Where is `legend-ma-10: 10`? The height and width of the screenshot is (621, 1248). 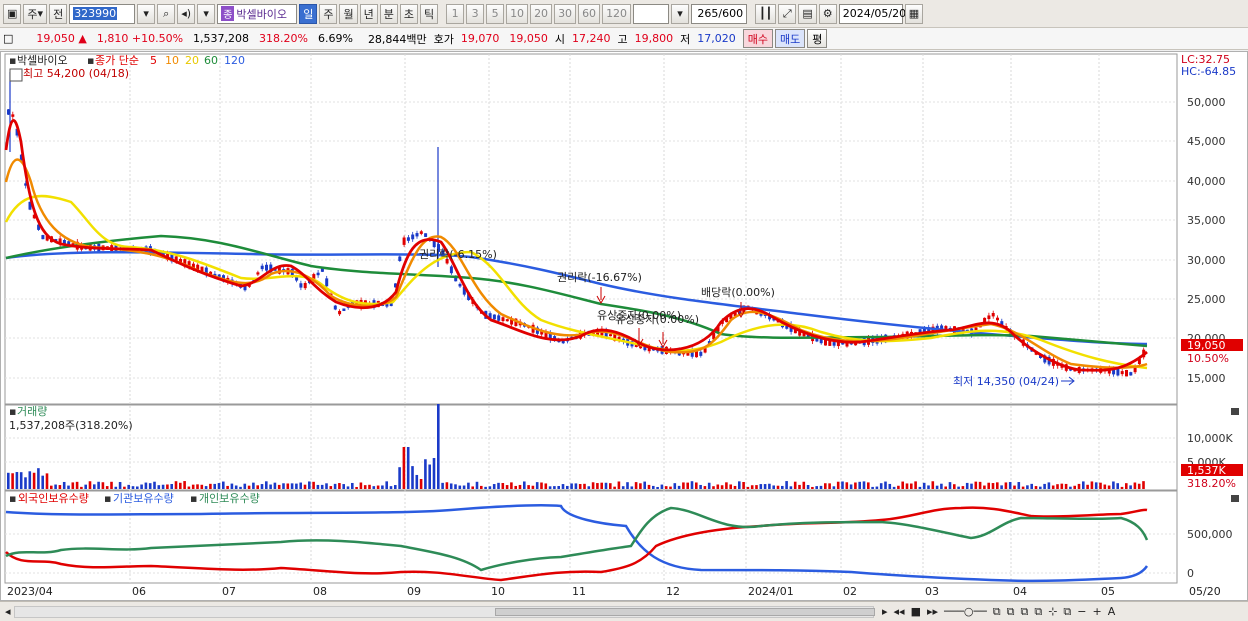 legend-ma-10: 10 is located at coordinates (172, 60).